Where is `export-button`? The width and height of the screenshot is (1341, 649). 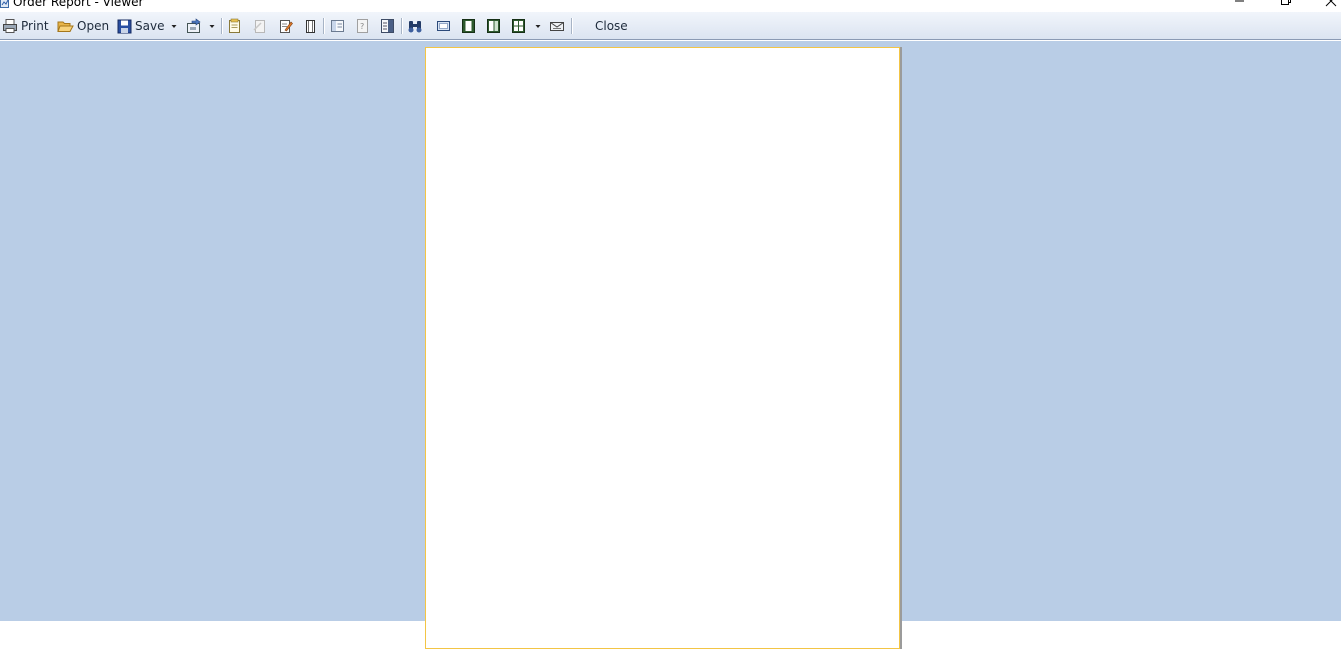 export-button is located at coordinates (194, 26).